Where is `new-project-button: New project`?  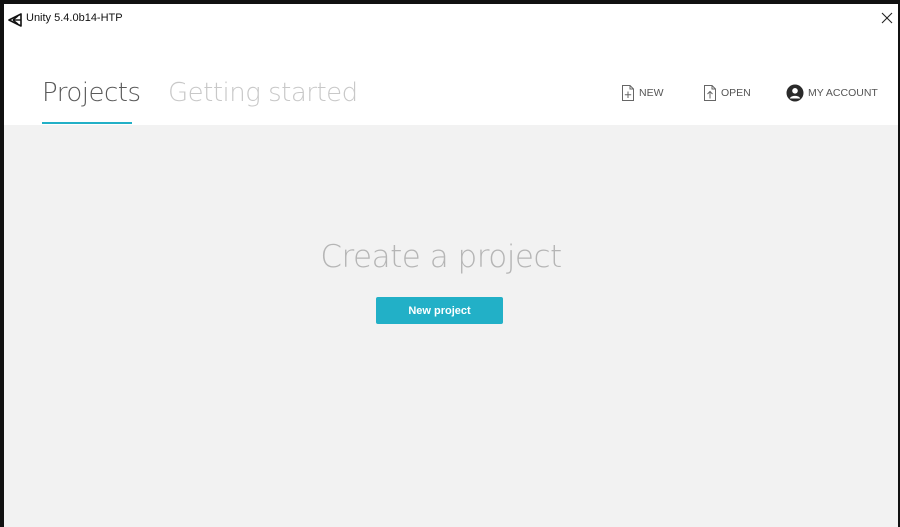
new-project-button: New project is located at coordinates (439, 310).